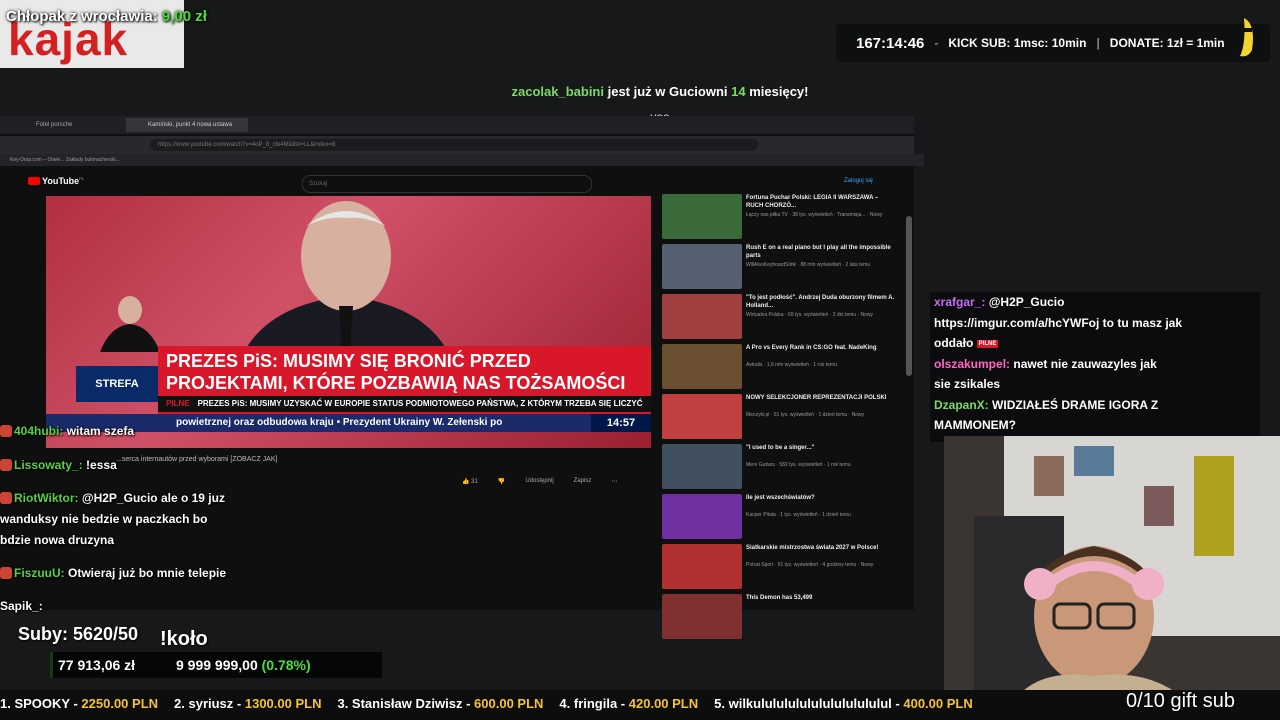 Image resolution: width=1280 pixels, height=720 pixels. What do you see at coordinates (509, 703) in the screenshot?
I see `donor-amount: 600.00 PLN` at bounding box center [509, 703].